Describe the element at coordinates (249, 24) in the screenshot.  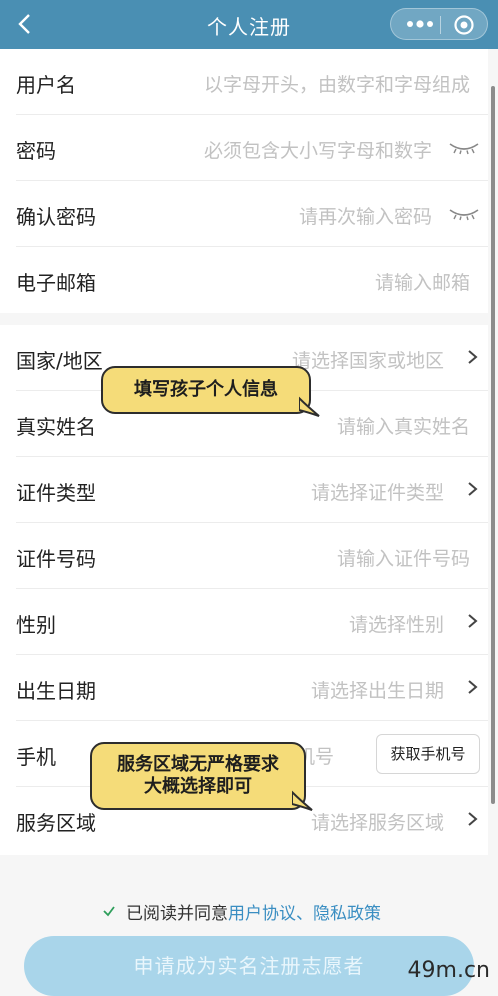
I see `nav-bar: 个人注册` at that location.